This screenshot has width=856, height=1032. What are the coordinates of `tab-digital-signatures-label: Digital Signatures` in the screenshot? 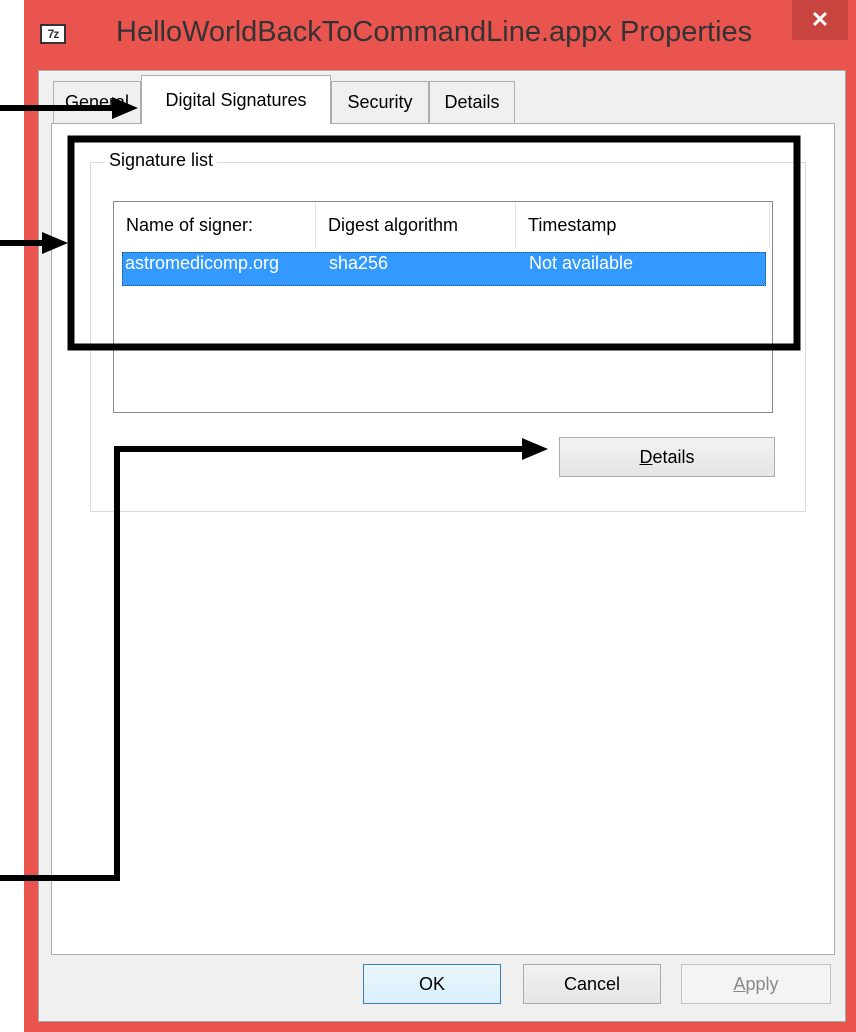 It's located at (236, 99).